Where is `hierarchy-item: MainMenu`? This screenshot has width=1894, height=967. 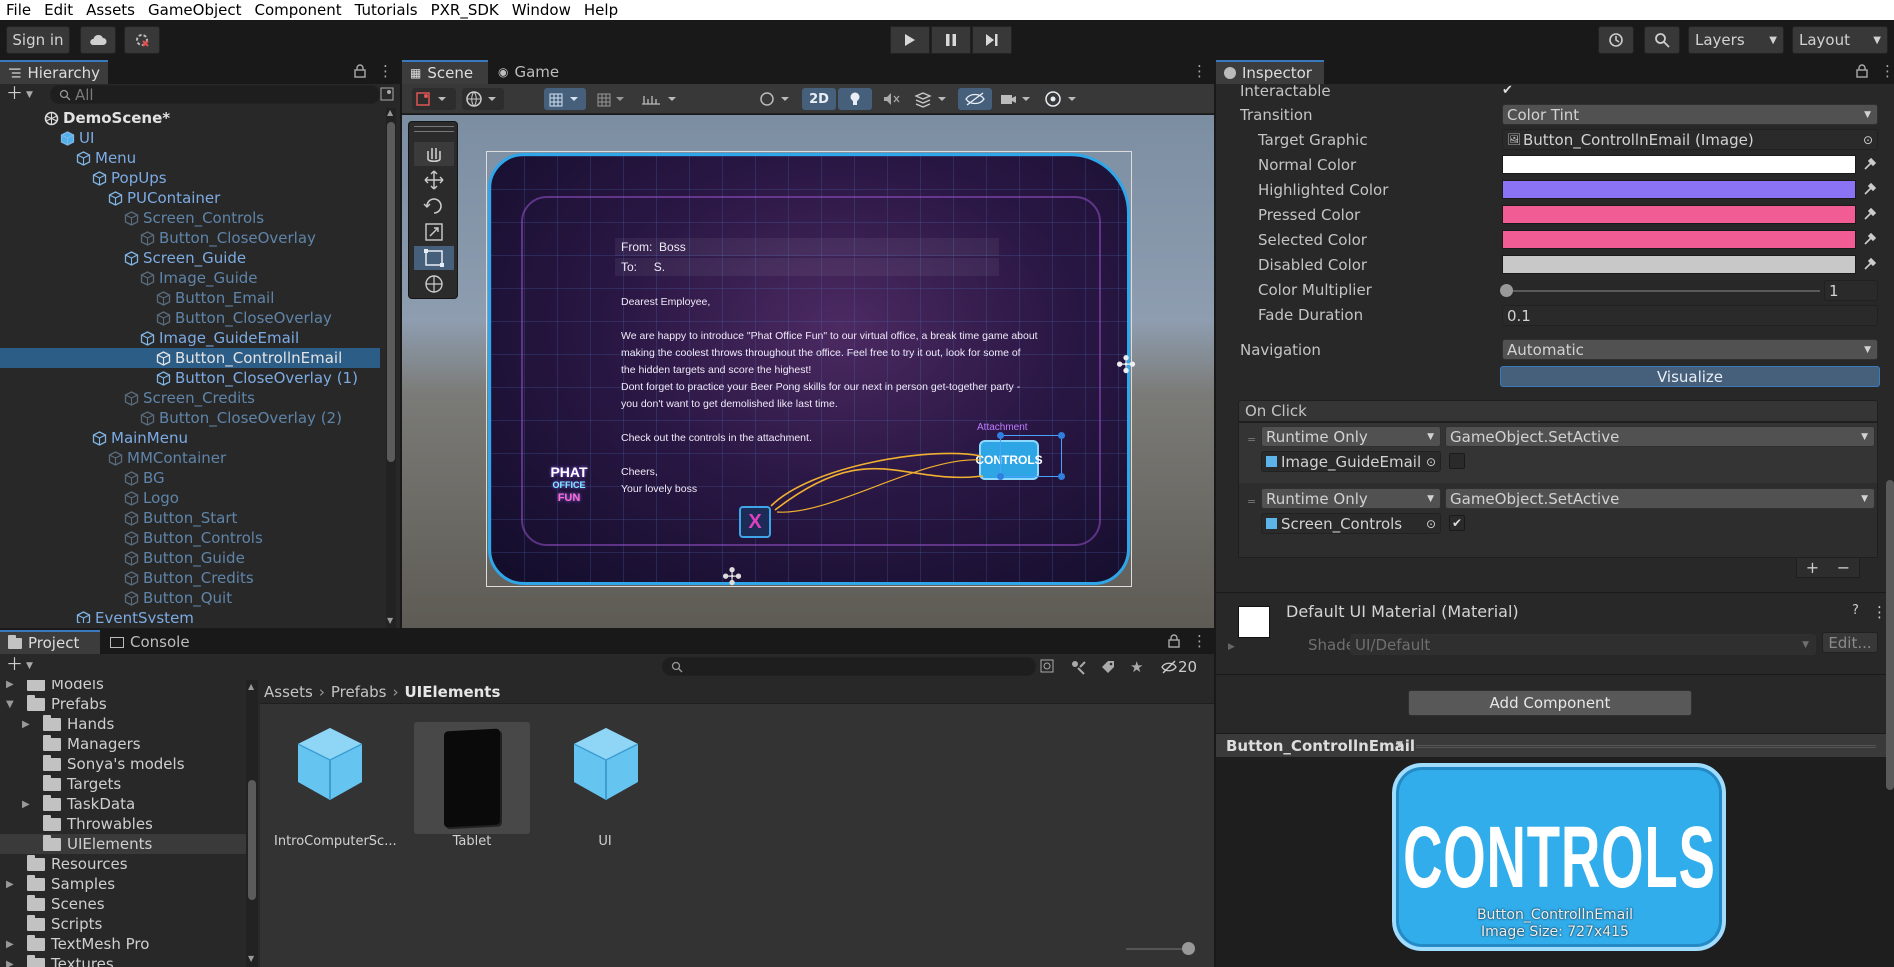
hierarchy-item: MainMenu is located at coordinates (190, 438).